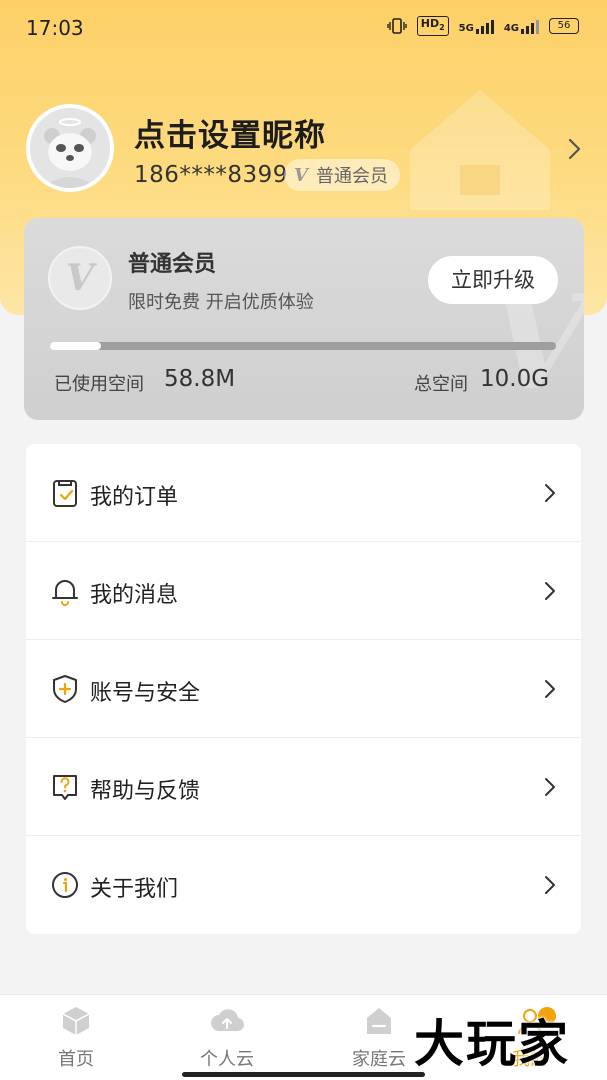 This screenshot has width=607, height=1080. I want to click on house-watermark-icon, so click(480, 150).